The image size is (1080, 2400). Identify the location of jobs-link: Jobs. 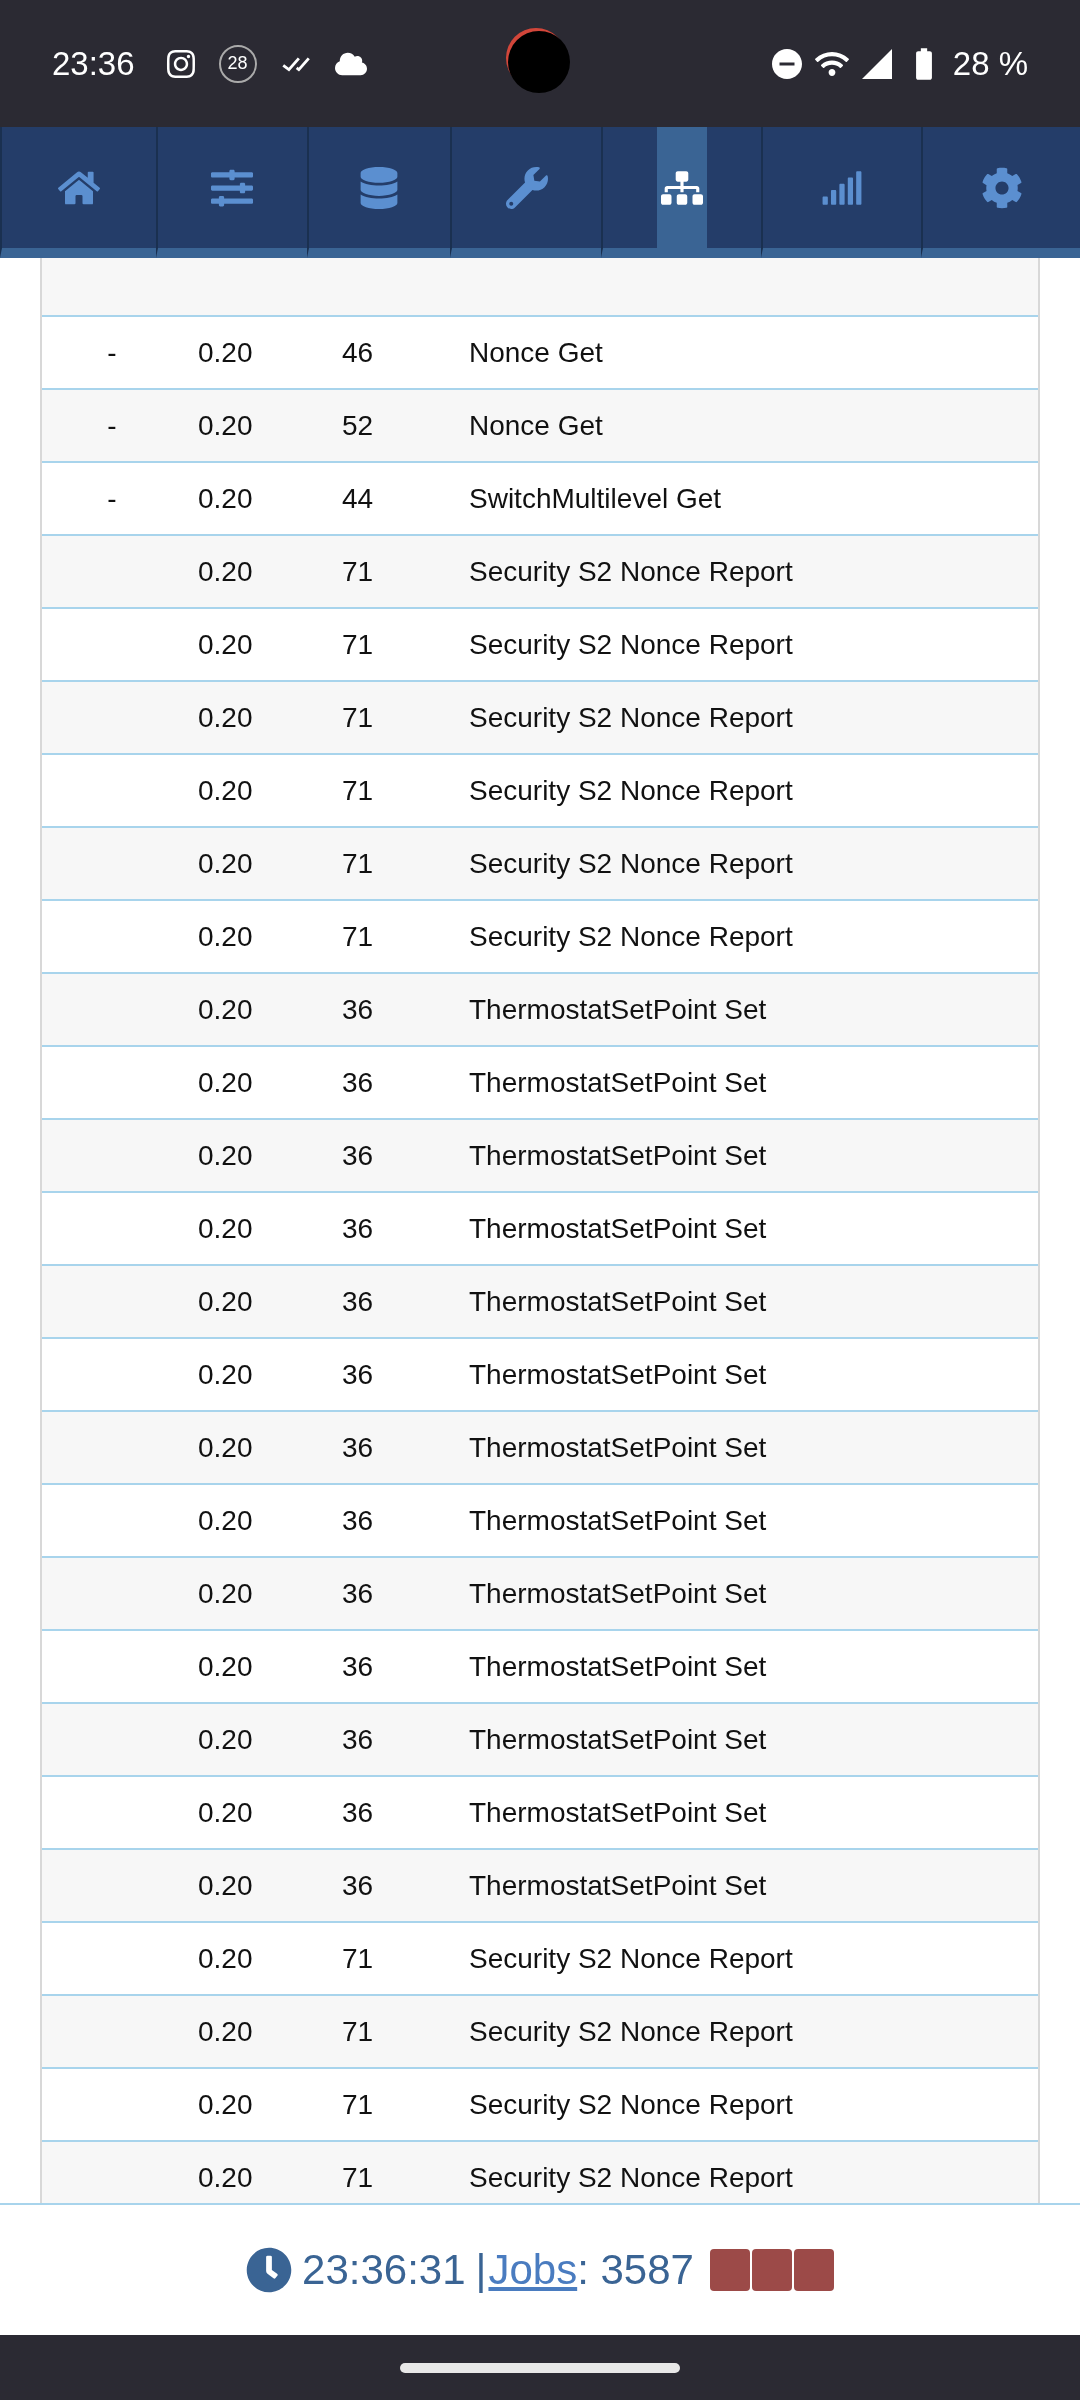
(533, 2270).